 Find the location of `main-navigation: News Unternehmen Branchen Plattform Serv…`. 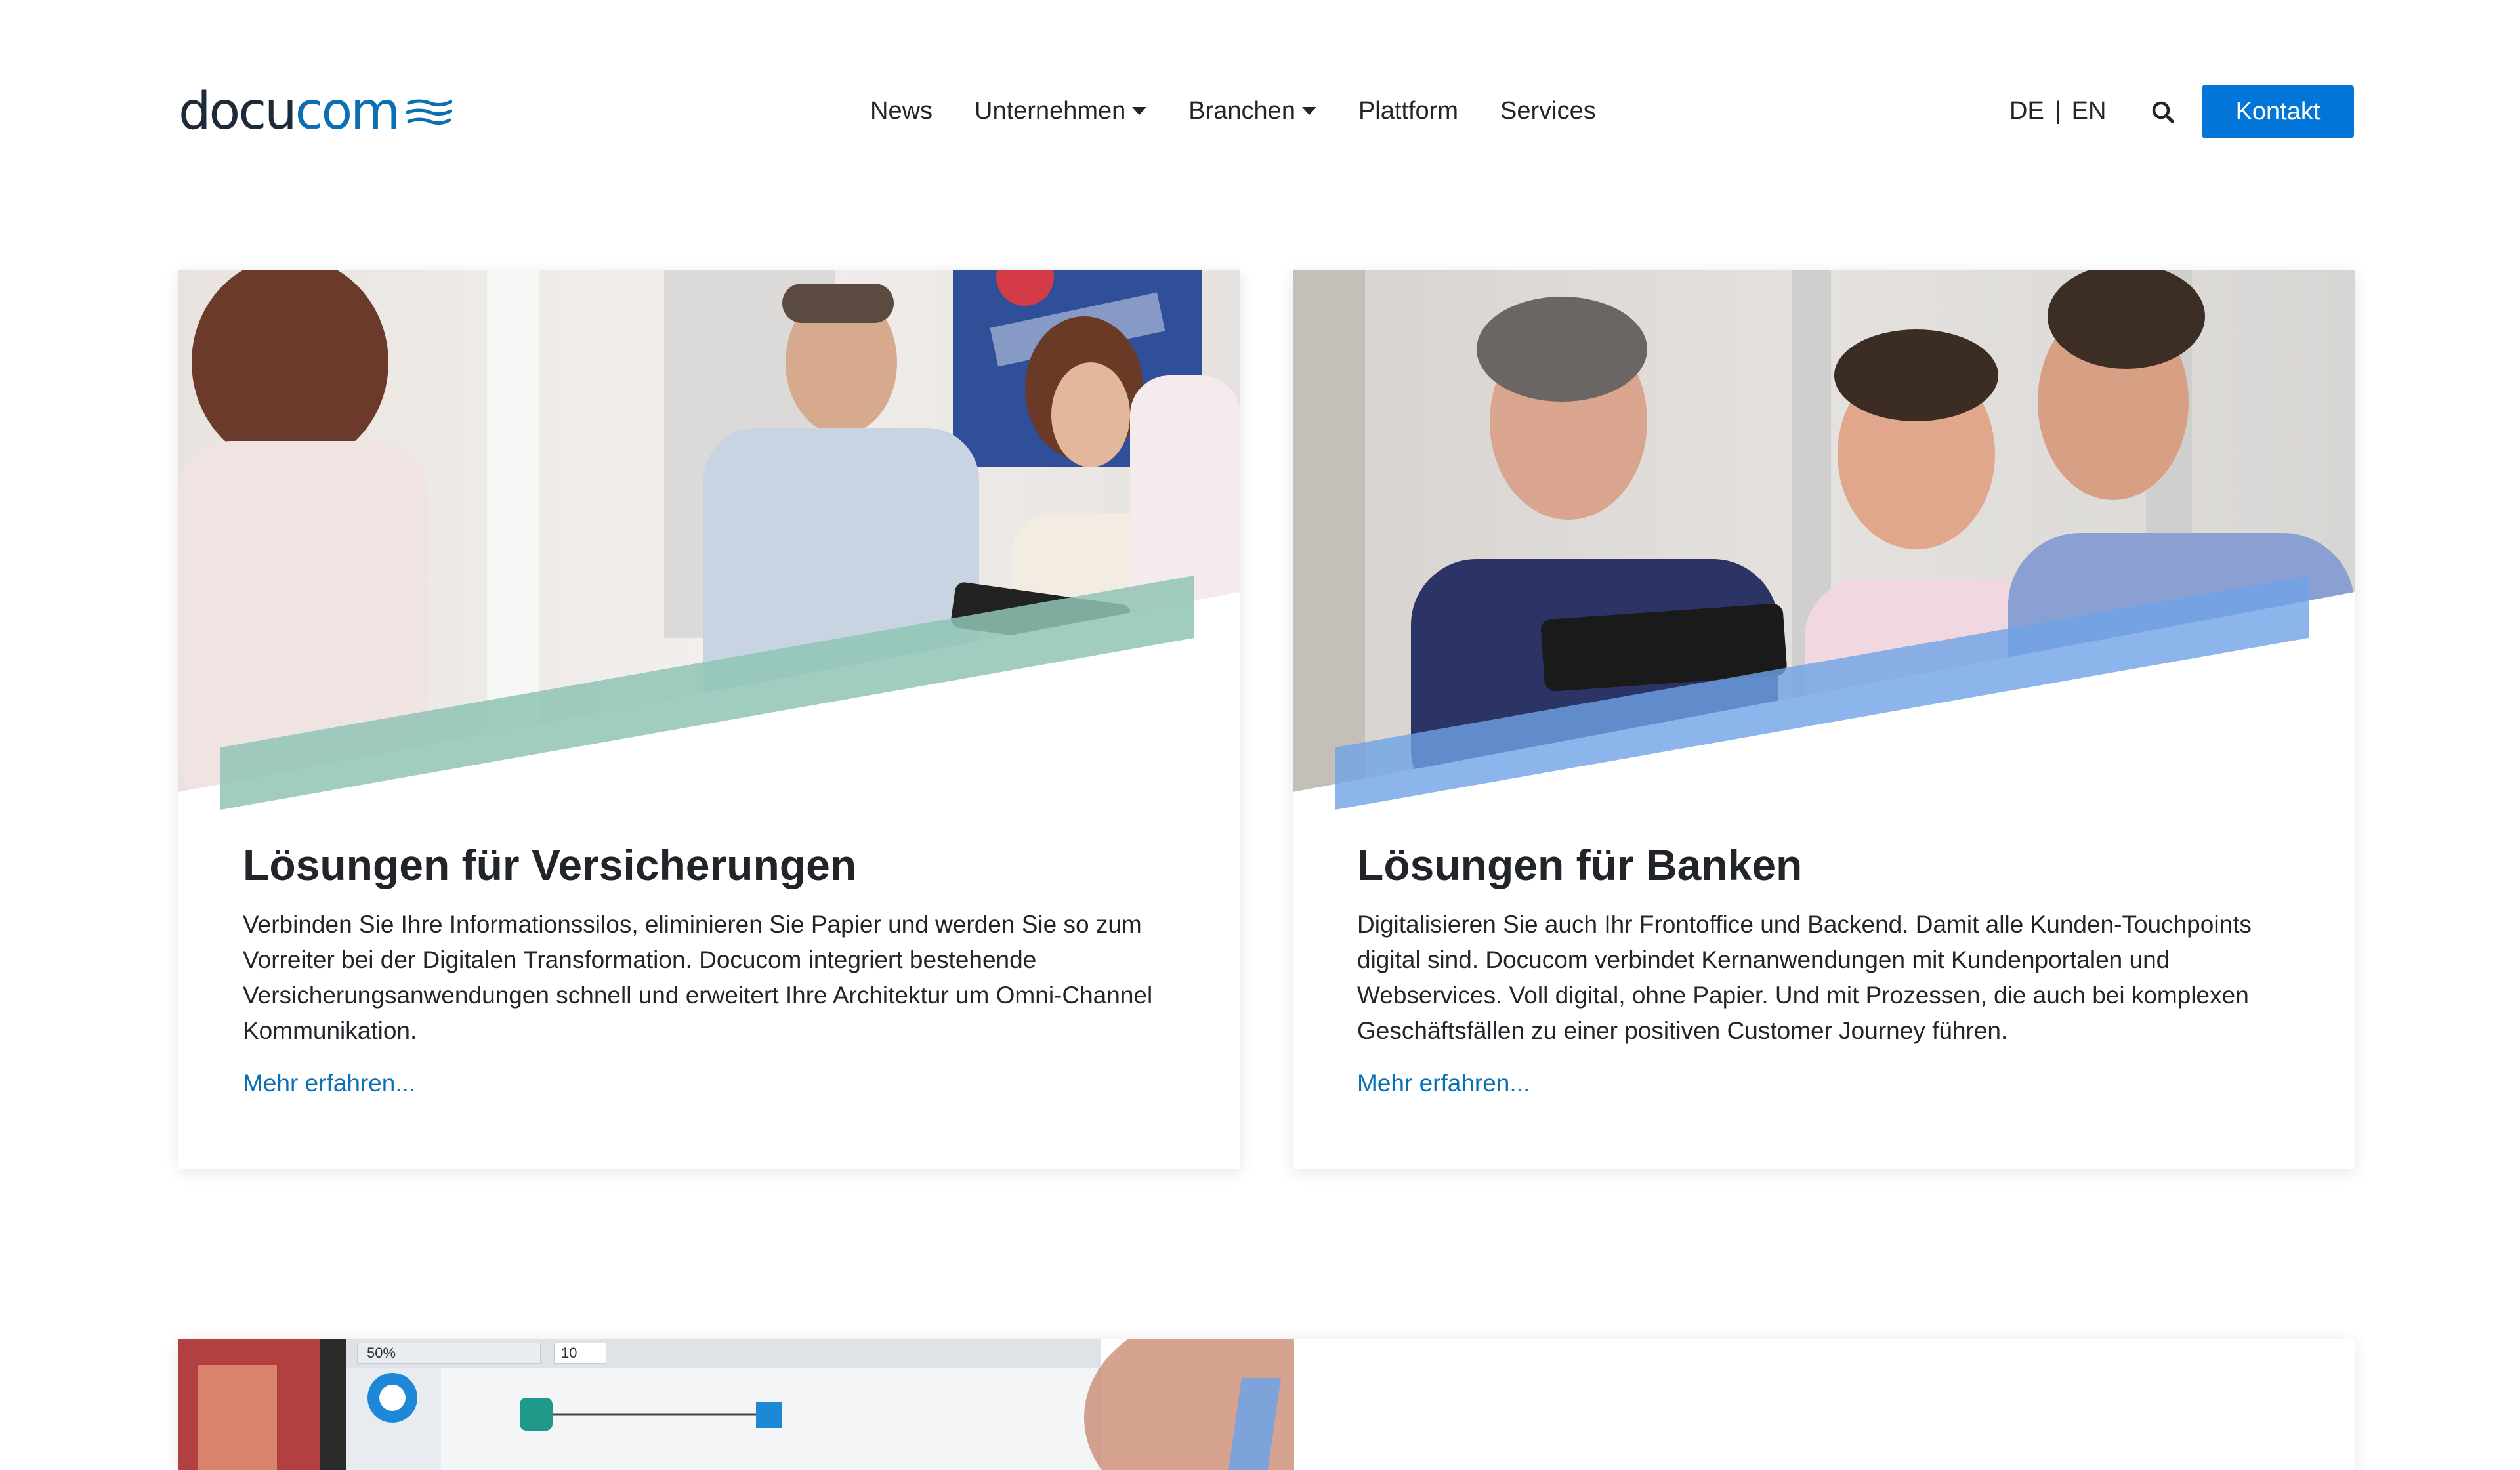

main-navigation: News Unternehmen Branchen Plattform Serv… is located at coordinates (1233, 110).